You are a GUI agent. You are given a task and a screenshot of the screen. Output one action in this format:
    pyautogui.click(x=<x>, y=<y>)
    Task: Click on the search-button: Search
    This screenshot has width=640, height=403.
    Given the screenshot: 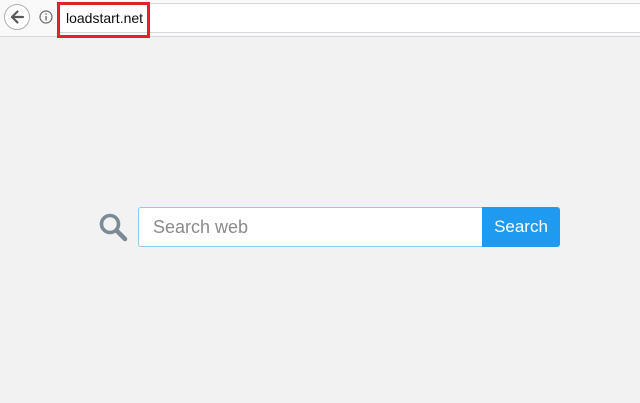 What is the action you would take?
    pyautogui.click(x=521, y=227)
    